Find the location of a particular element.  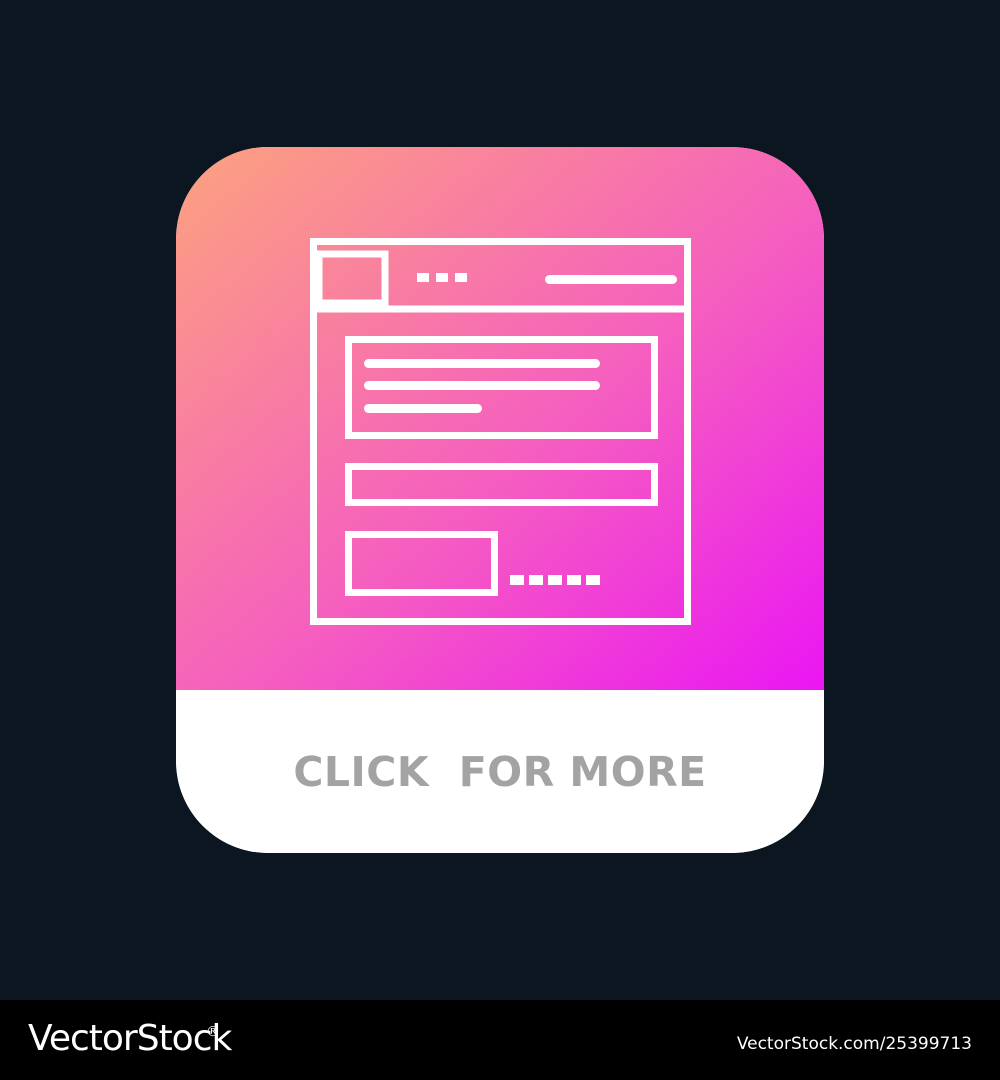

registered-mark: ® is located at coordinates (213, 1032).